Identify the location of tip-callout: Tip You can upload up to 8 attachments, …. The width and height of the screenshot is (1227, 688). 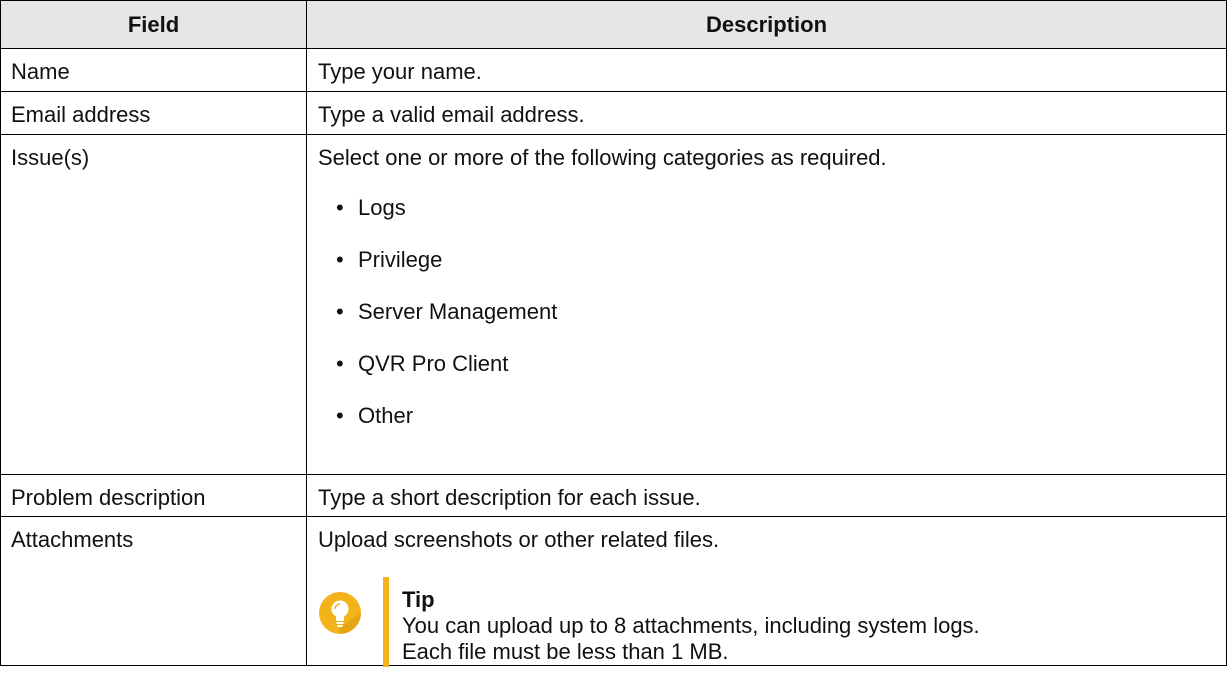
(767, 621).